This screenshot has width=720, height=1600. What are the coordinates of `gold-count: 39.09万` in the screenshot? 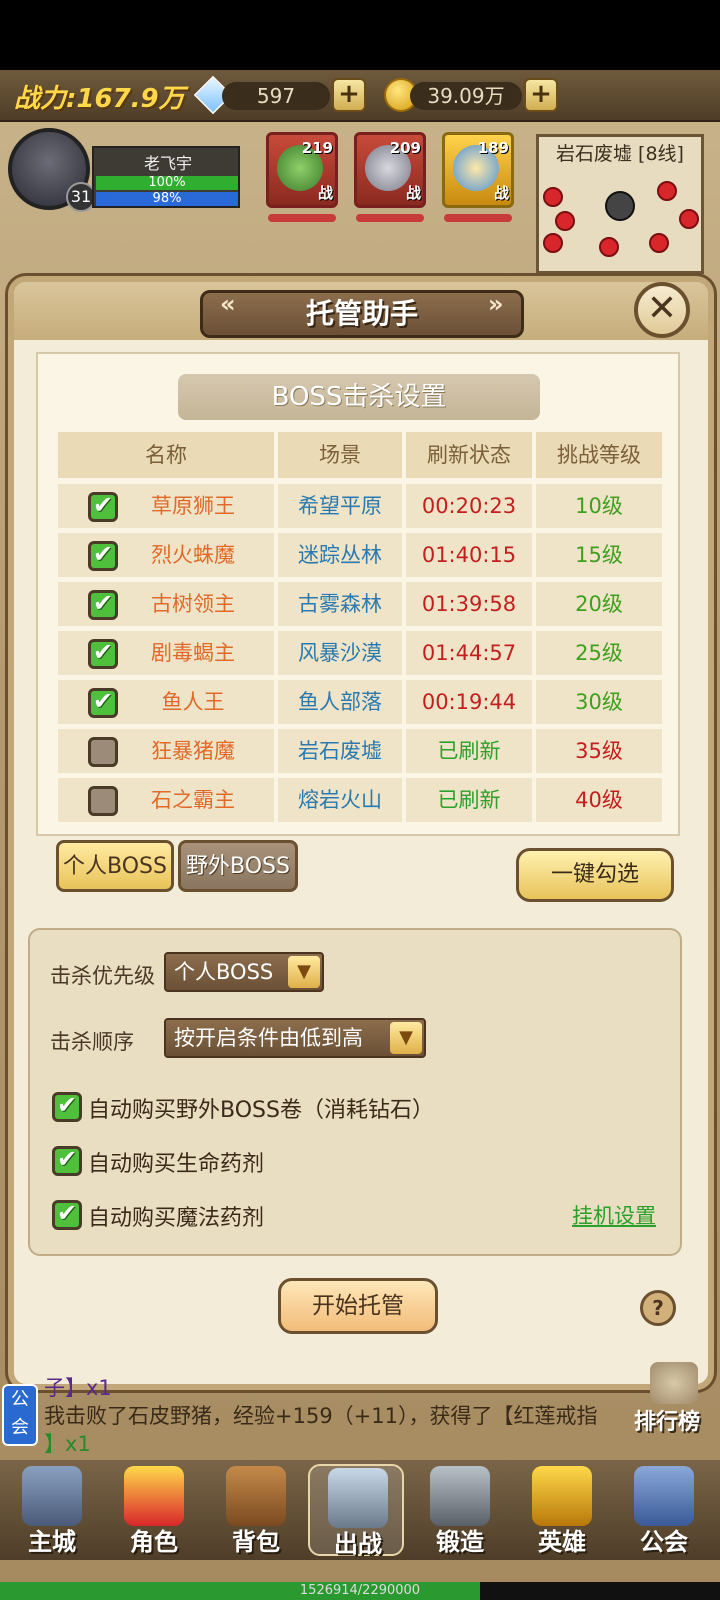 It's located at (466, 96).